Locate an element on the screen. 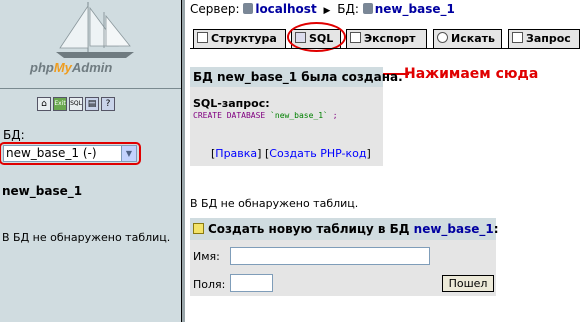 This screenshot has height=322, width=580. tab-search: Искать is located at coordinates (467, 38).